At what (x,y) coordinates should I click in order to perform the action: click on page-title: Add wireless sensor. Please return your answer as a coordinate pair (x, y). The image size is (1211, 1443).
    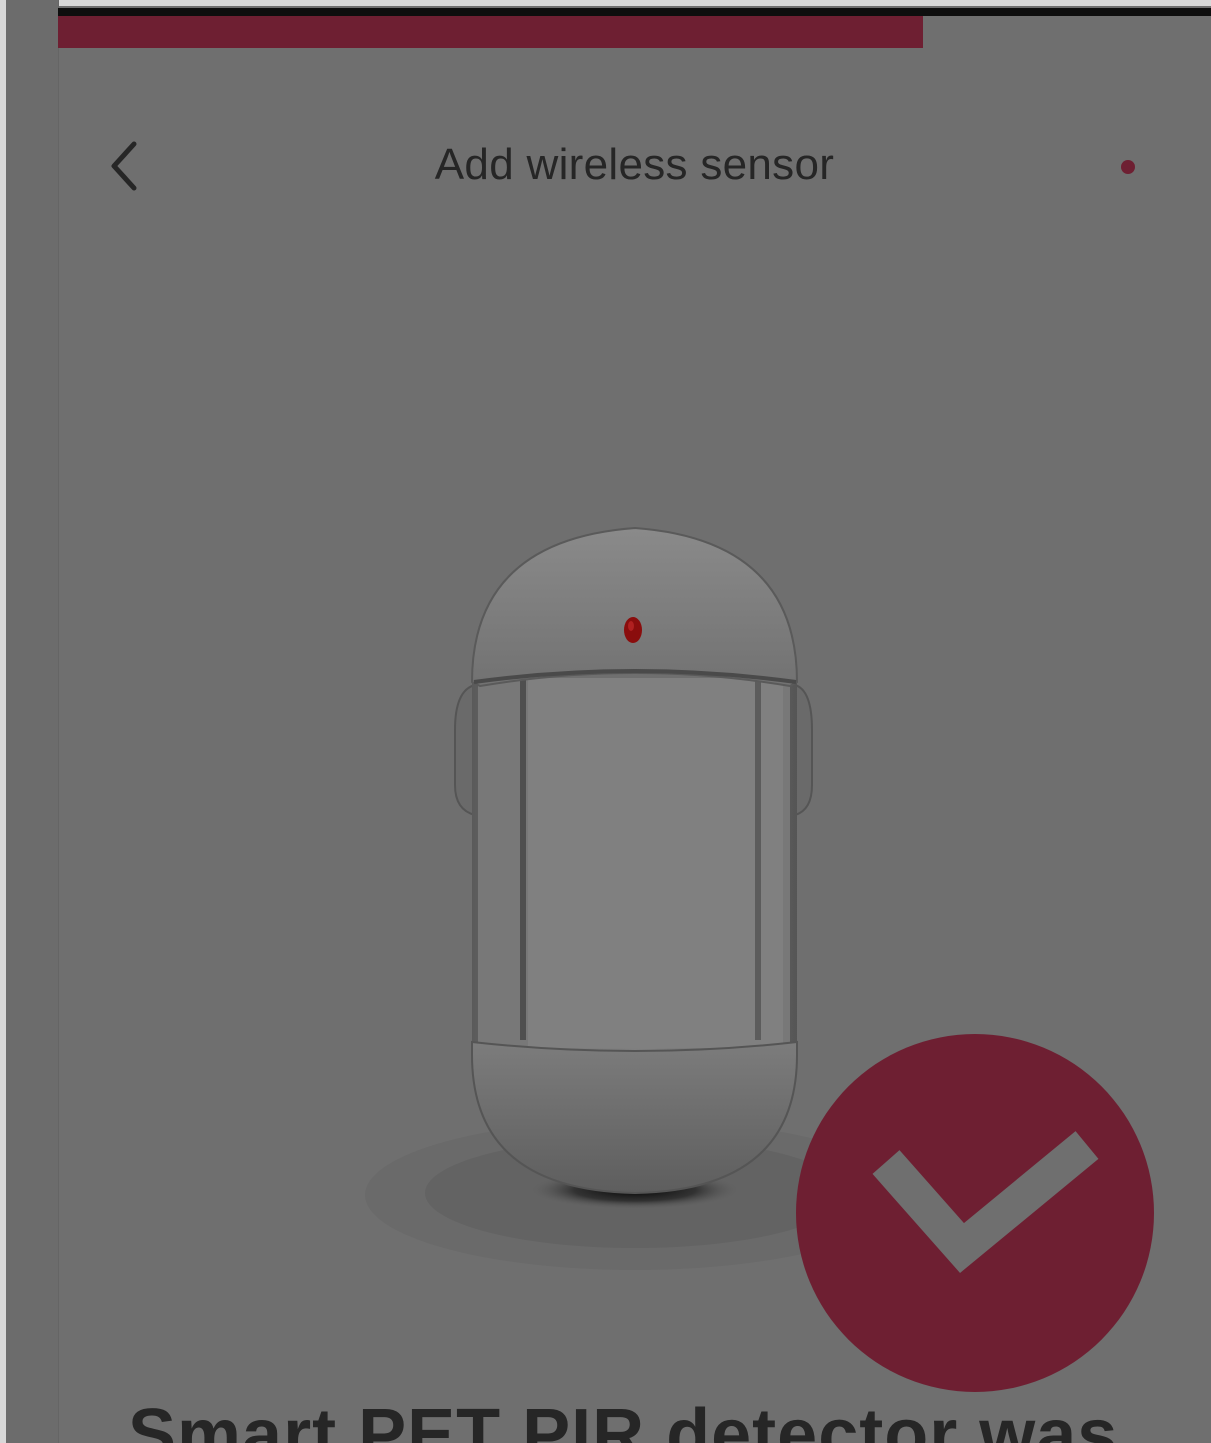
    Looking at the image, I should click on (634, 164).